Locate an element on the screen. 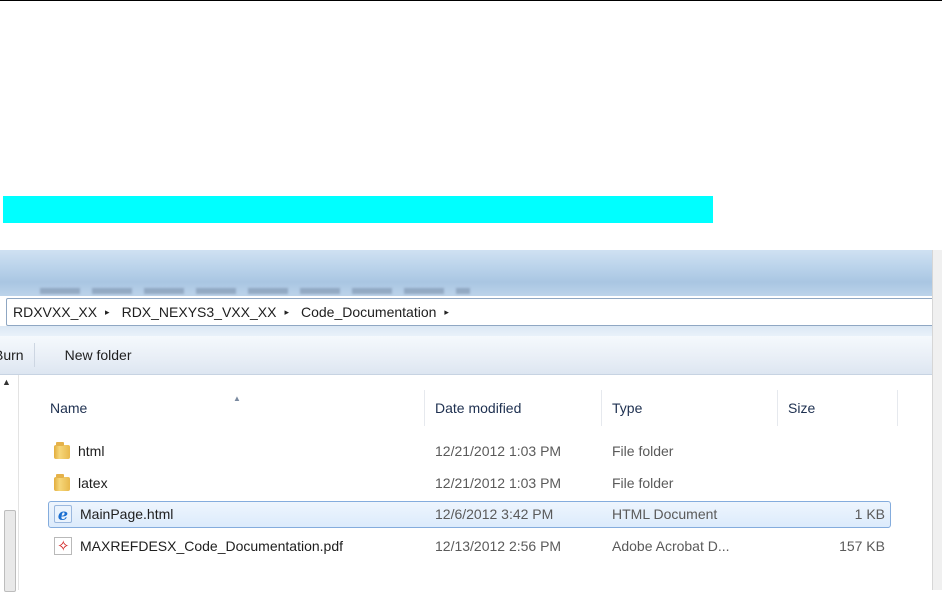  title-bar is located at coordinates (471, 273).